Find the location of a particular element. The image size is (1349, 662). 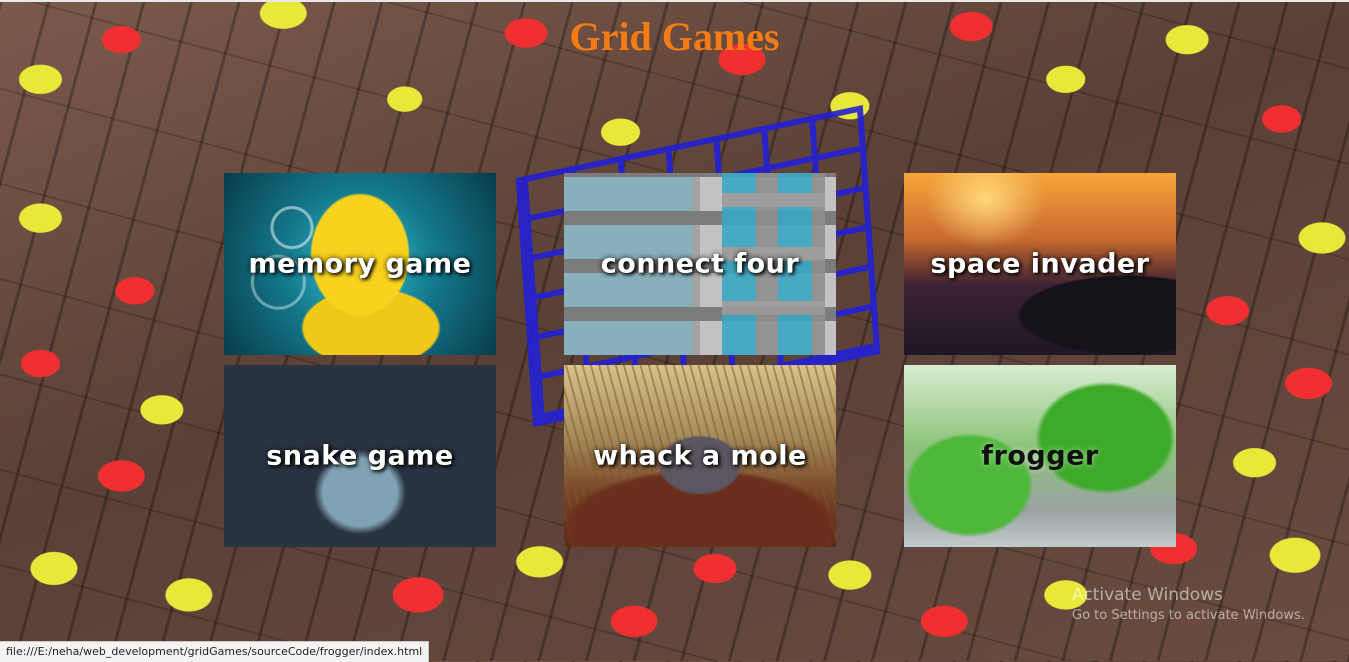

game-tile-snake-game: snake game is located at coordinates (360, 456).